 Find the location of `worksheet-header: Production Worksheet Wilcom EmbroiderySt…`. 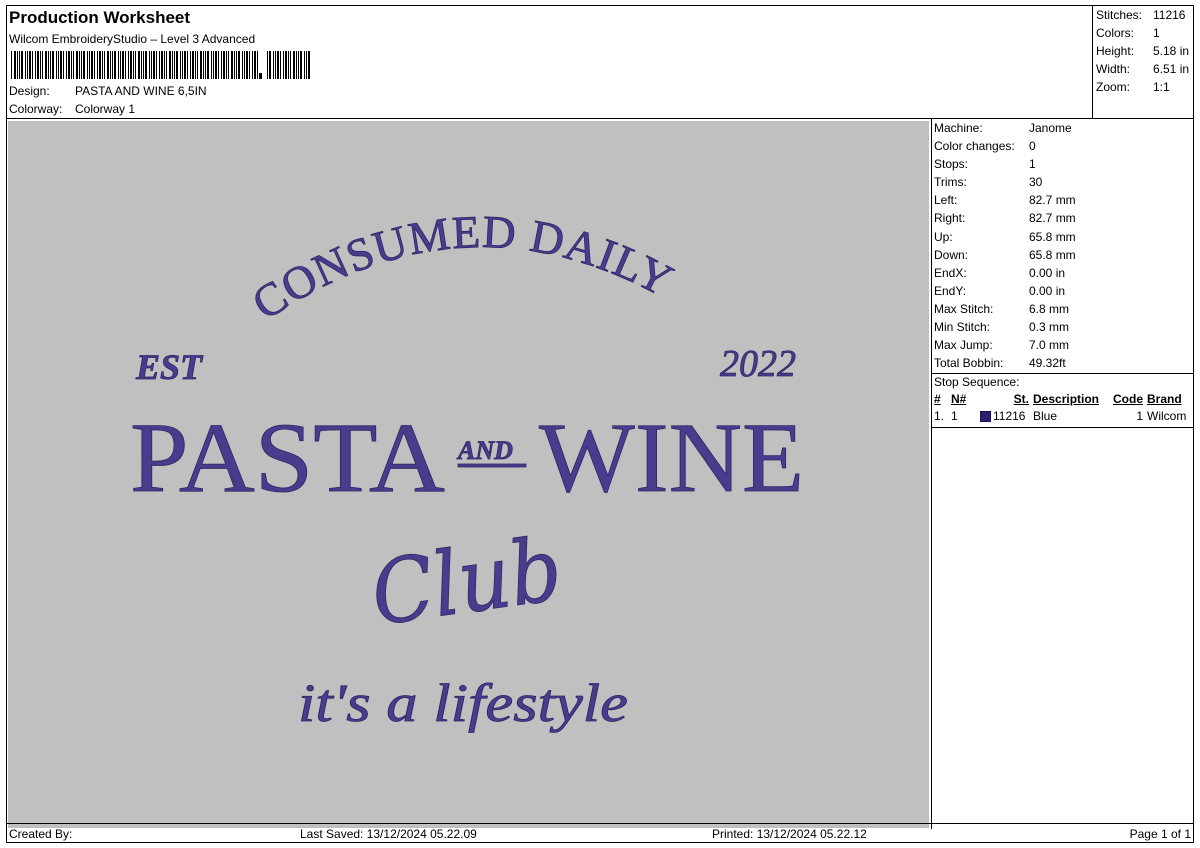

worksheet-header: Production Worksheet Wilcom EmbroiderySt… is located at coordinates (549, 62).